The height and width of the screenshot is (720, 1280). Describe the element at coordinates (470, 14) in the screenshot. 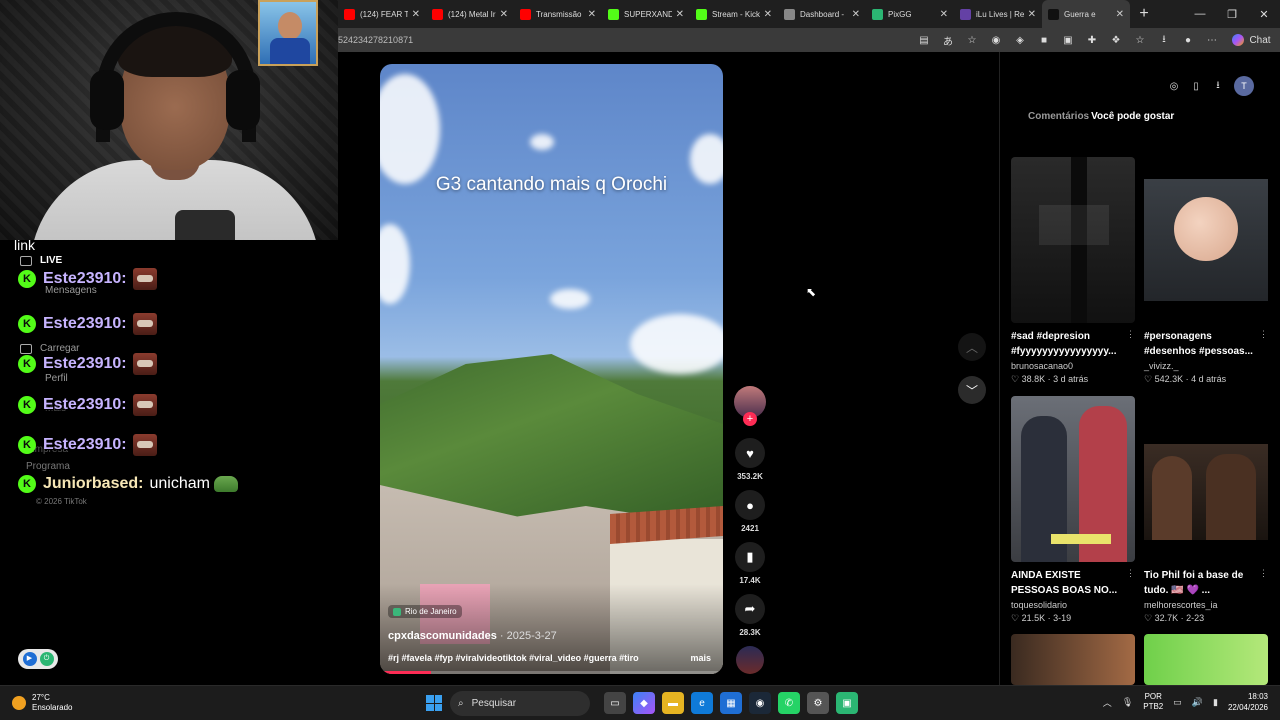

I see `browser-tab: (124) Metal Ir ✕` at that location.